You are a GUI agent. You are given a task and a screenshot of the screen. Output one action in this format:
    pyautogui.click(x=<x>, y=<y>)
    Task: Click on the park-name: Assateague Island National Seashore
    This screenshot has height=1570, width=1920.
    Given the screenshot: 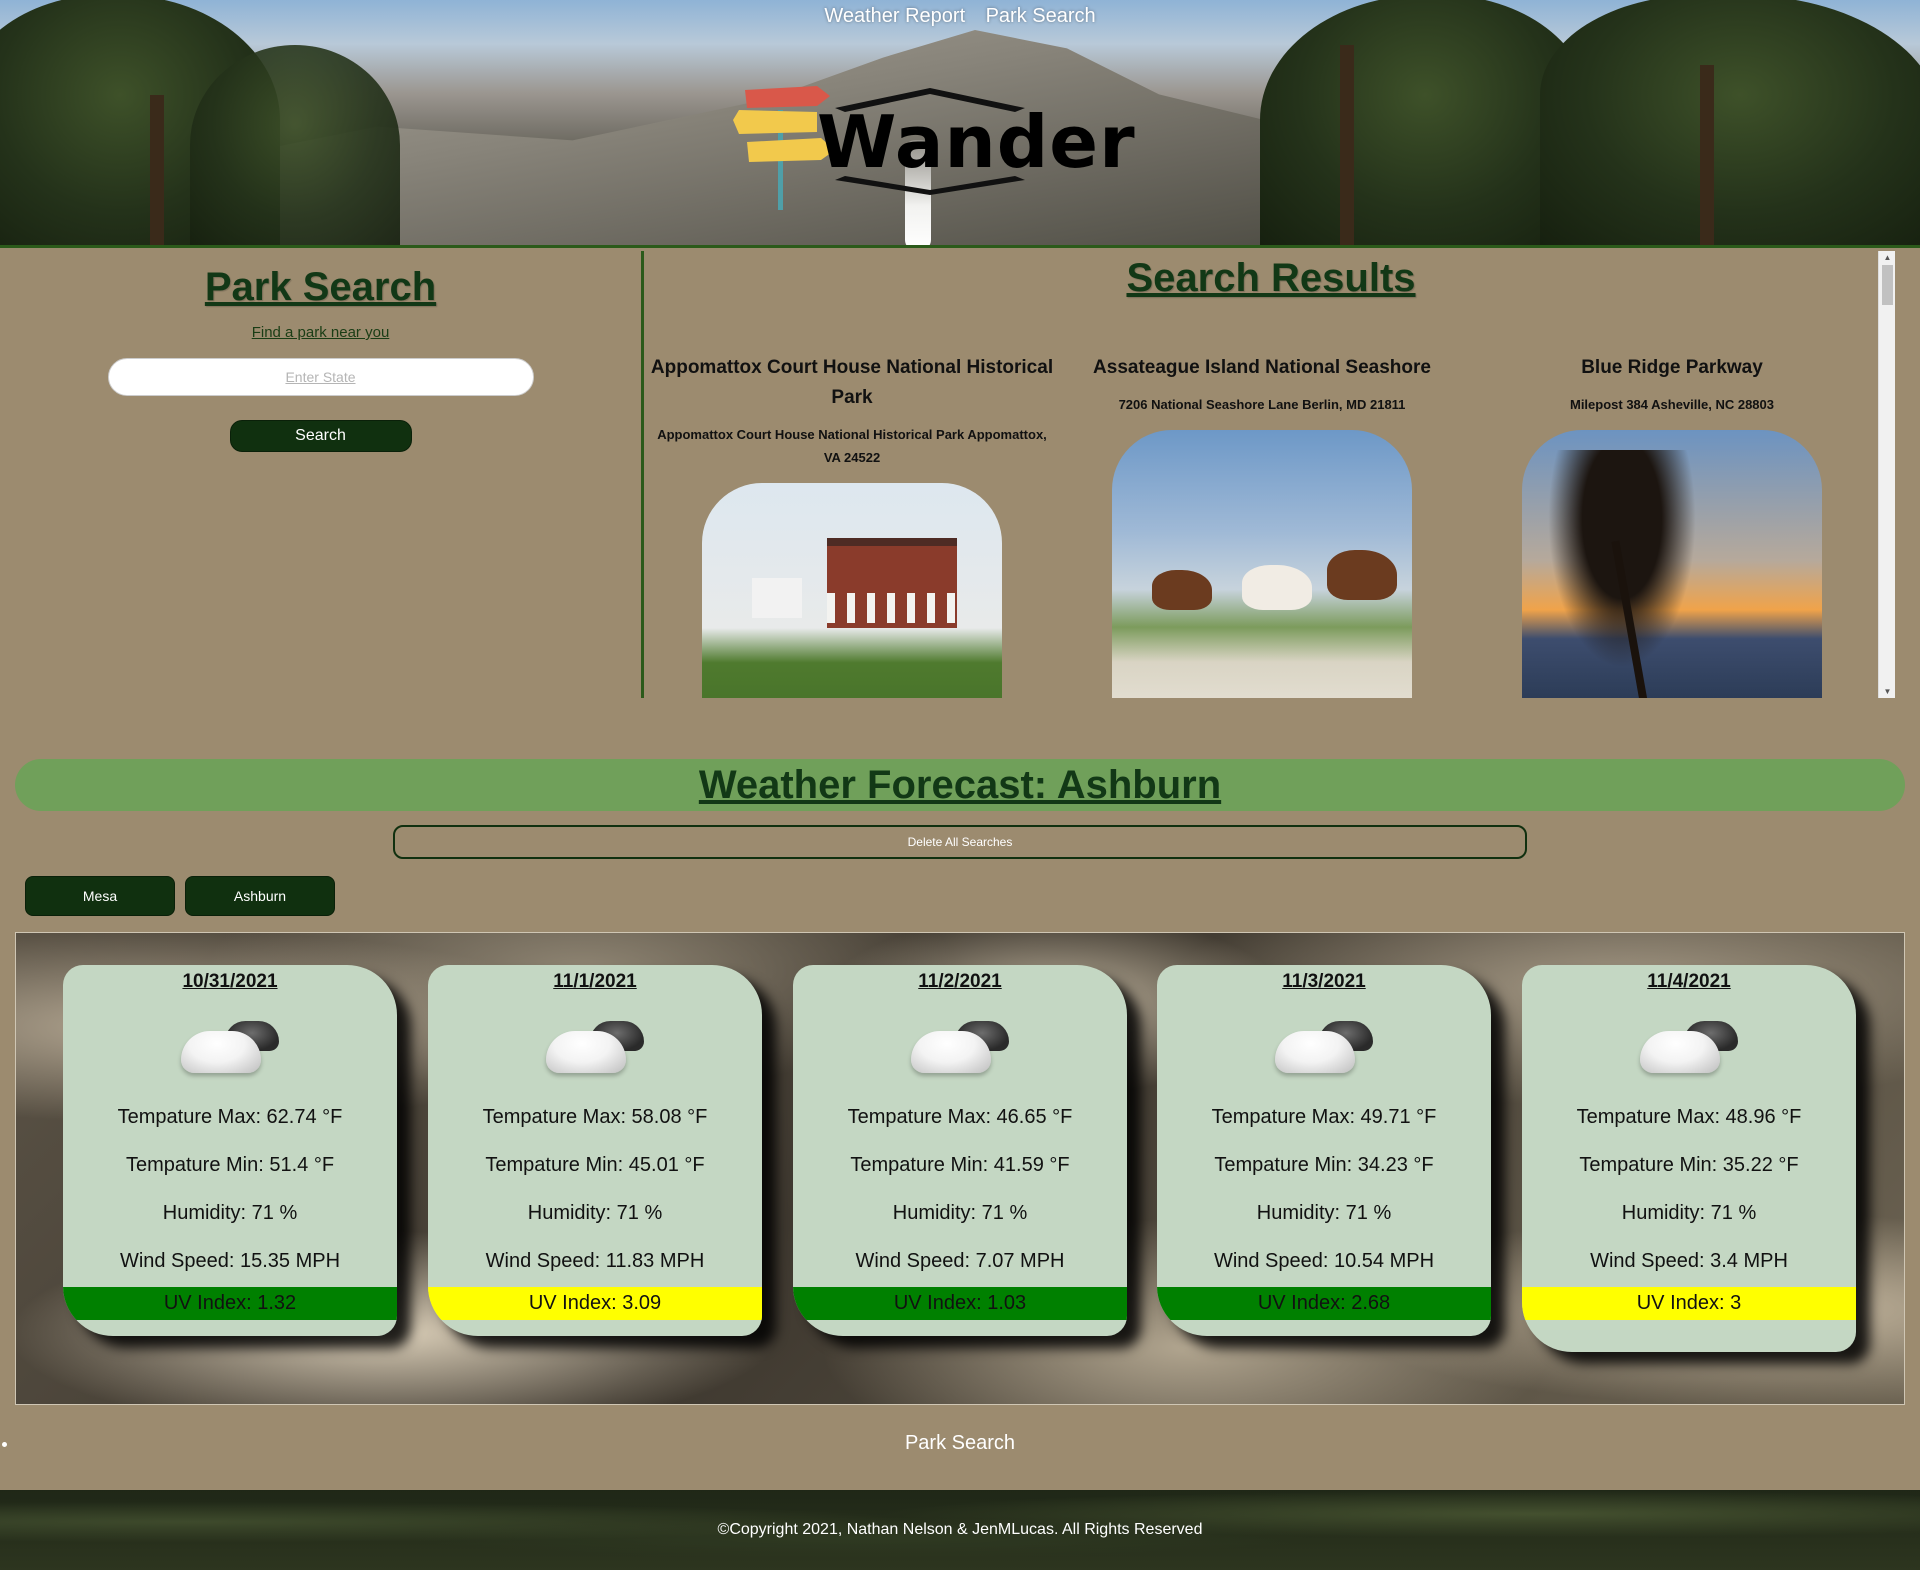 What is the action you would take?
    pyautogui.click(x=1262, y=367)
    